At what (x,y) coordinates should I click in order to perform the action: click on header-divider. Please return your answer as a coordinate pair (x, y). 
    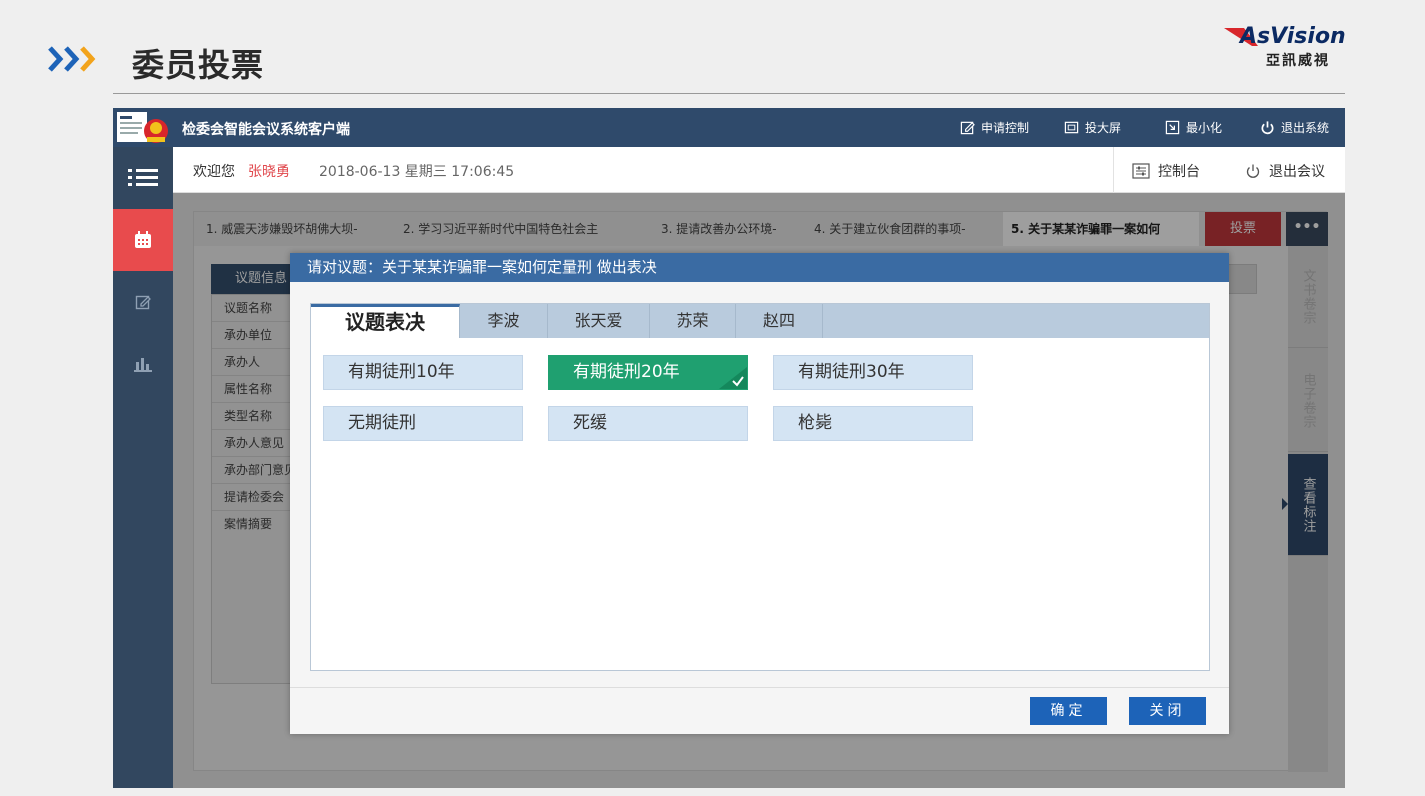
    Looking at the image, I should click on (729, 93).